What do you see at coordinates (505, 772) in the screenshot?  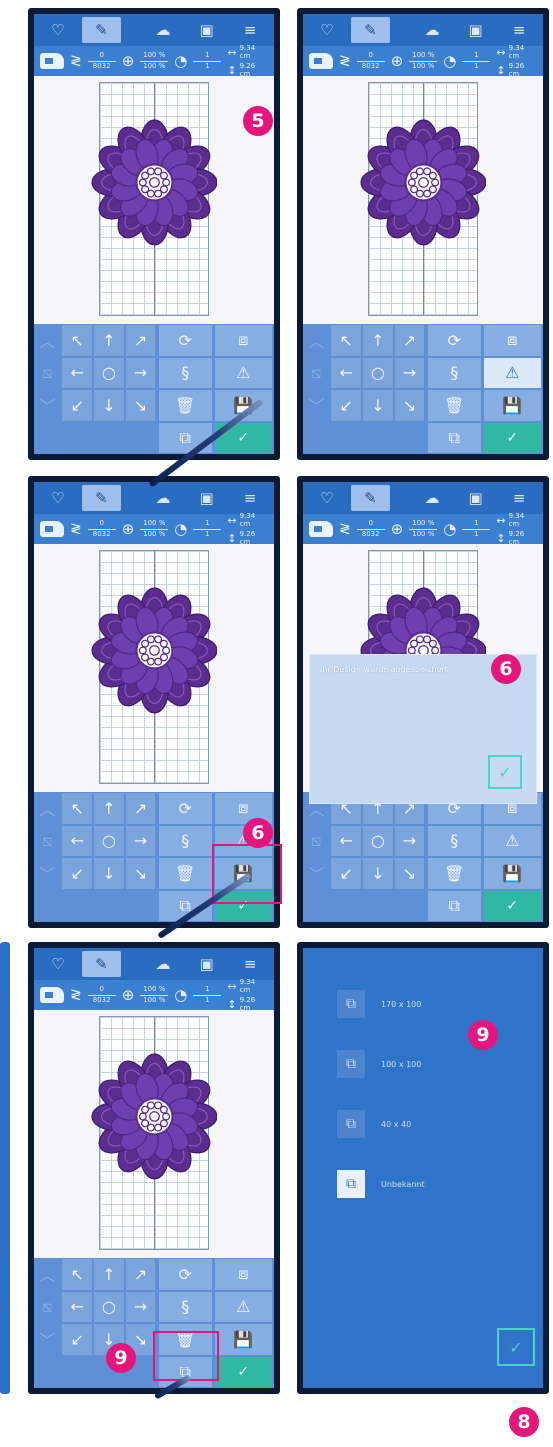 I see `dialog-ok-button: ✓` at bounding box center [505, 772].